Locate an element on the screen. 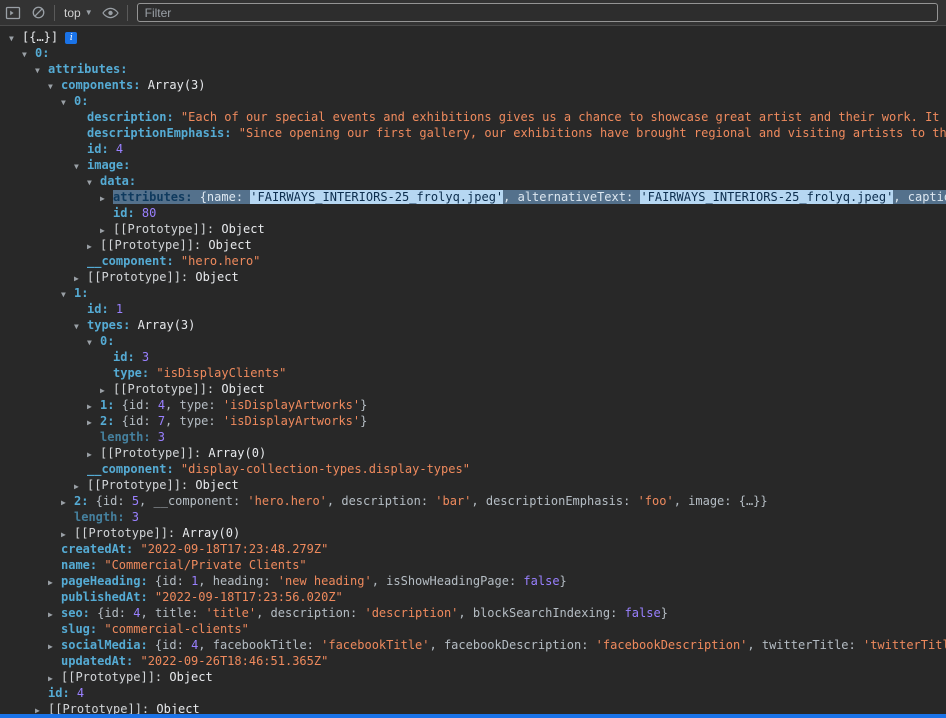  string-value: 'facebookDescription' is located at coordinates (671, 645).